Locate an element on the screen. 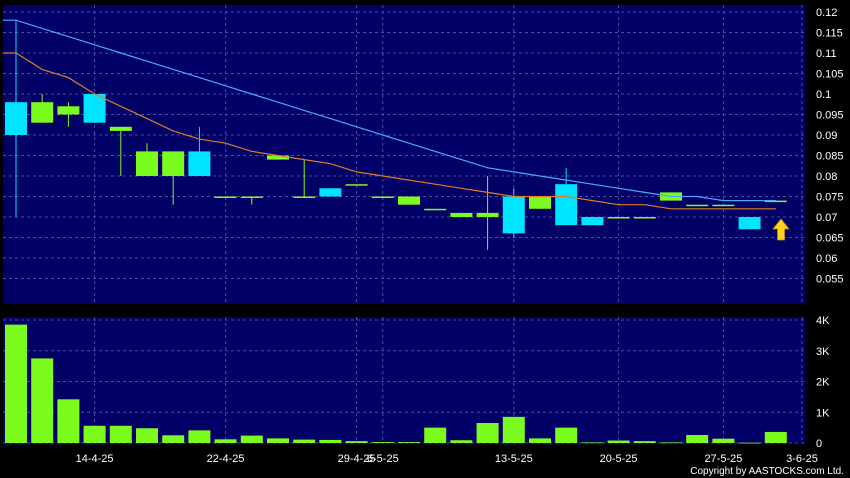 The height and width of the screenshot is (478, 850). date-tick-label: 14-4-25 is located at coordinates (95, 459).